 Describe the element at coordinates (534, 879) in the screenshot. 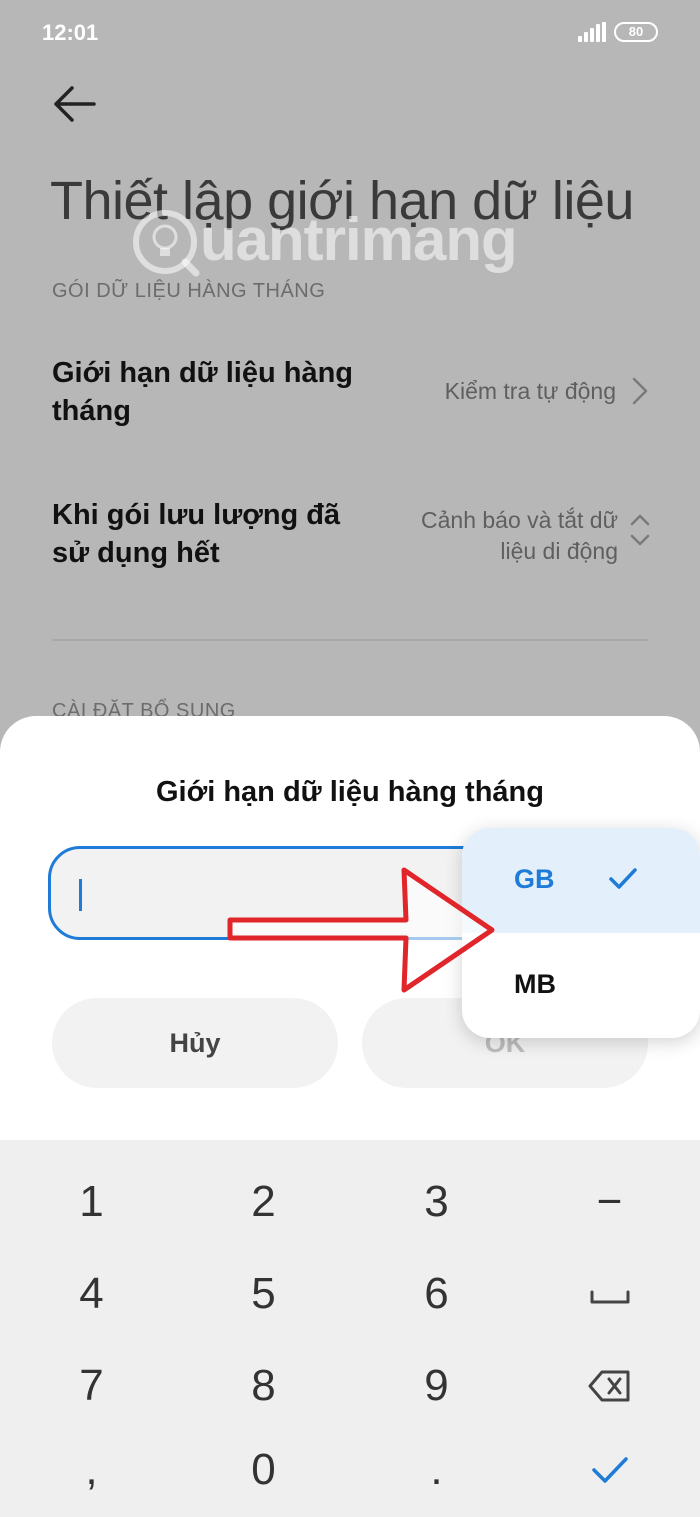

I see `unit-option-label: GB` at that location.